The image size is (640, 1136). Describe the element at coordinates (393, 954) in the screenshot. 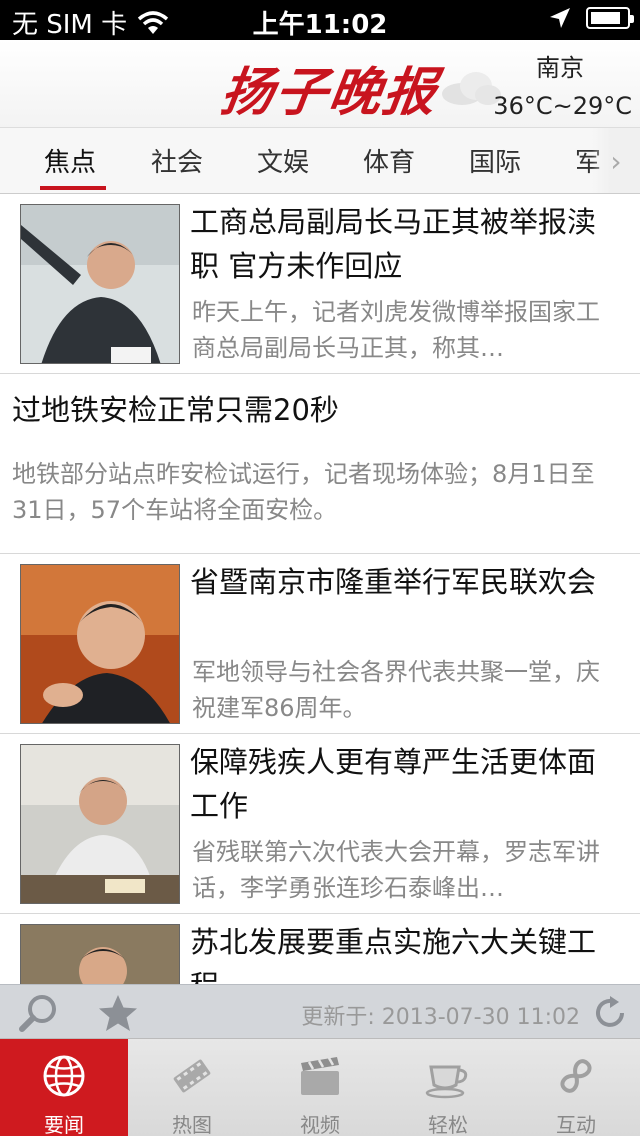

I see `news-title: 苏北发展要重点实施六大关键工程` at that location.